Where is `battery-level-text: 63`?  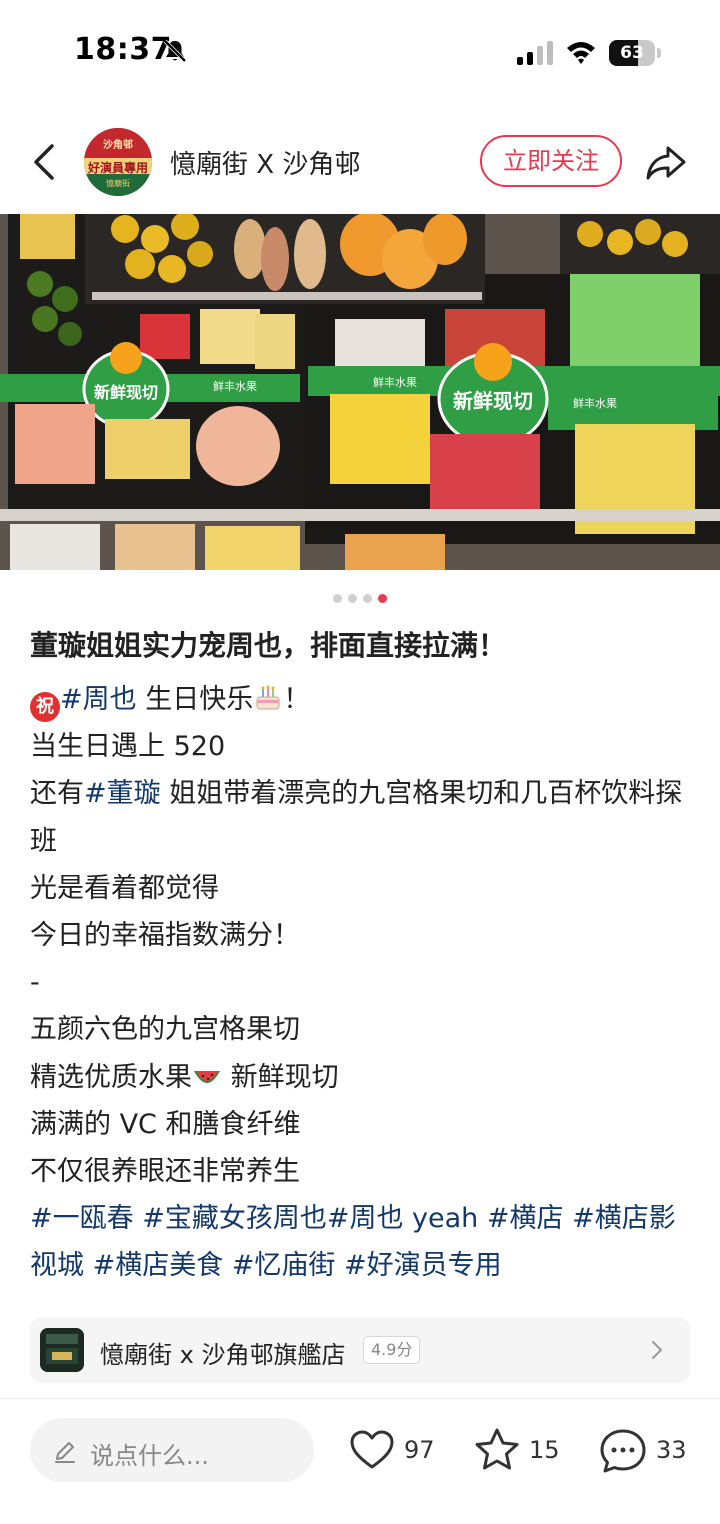
battery-level-text: 63 is located at coordinates (632, 53).